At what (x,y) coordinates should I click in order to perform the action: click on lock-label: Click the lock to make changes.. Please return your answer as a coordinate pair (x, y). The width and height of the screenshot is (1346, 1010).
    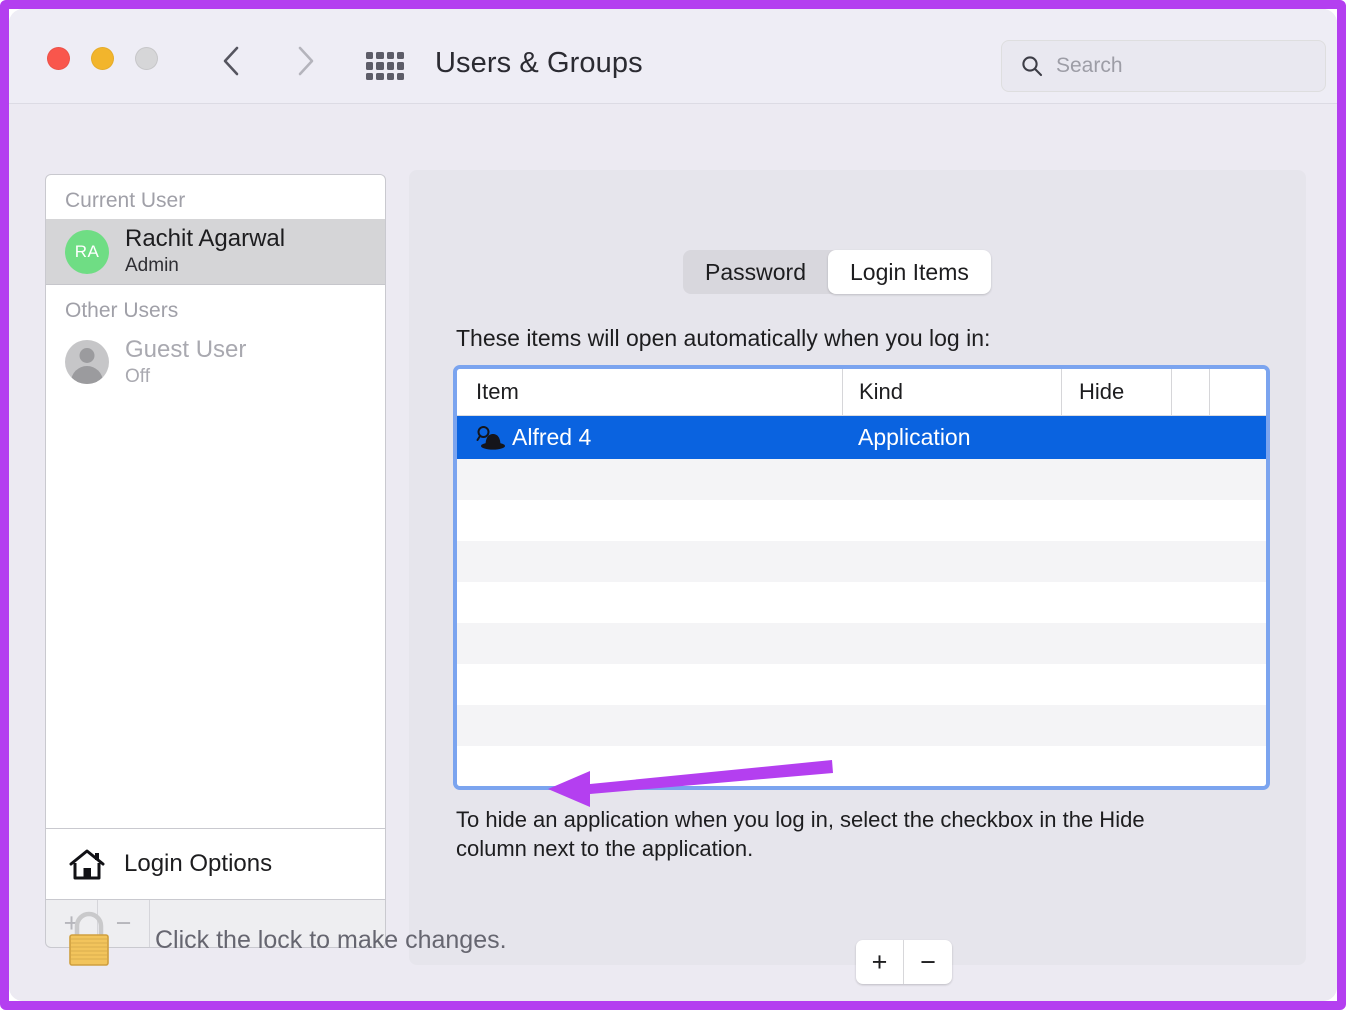
    Looking at the image, I should click on (331, 939).